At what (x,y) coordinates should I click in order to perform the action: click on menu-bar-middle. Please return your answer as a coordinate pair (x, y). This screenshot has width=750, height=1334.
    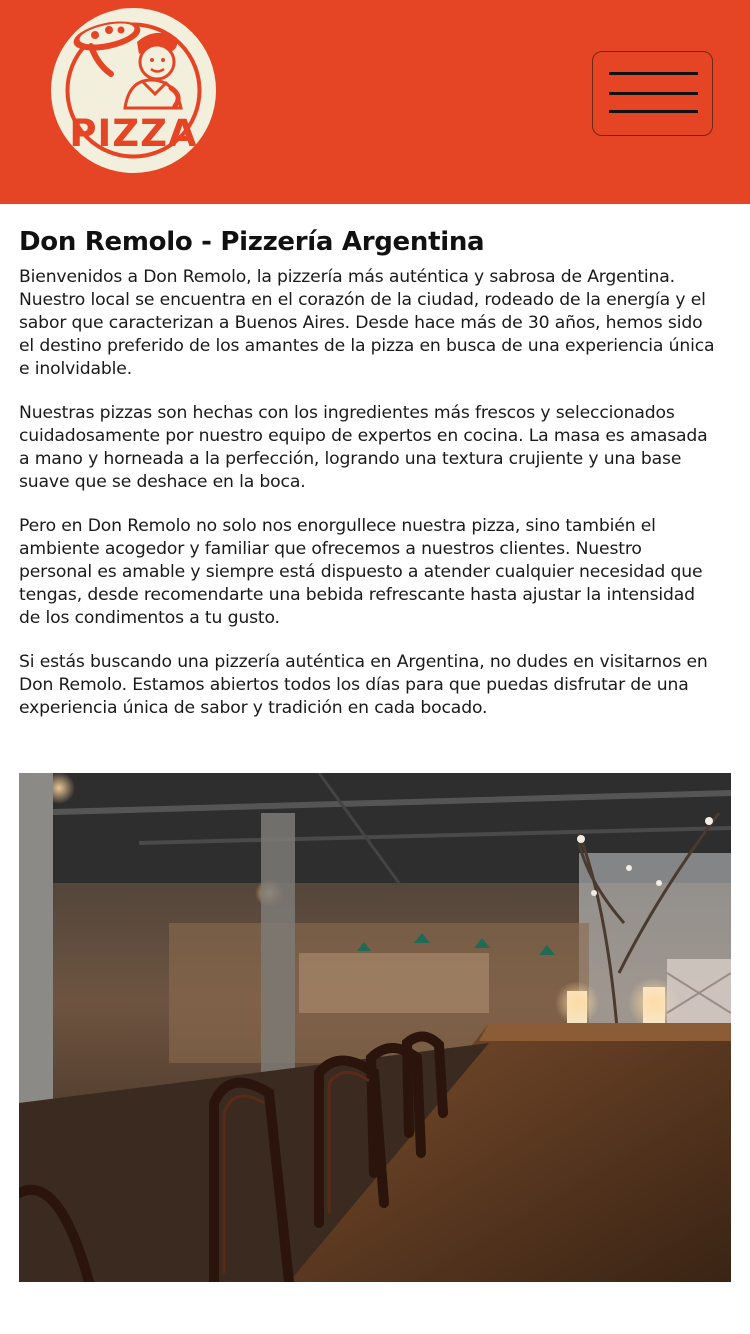
    Looking at the image, I should click on (653, 93).